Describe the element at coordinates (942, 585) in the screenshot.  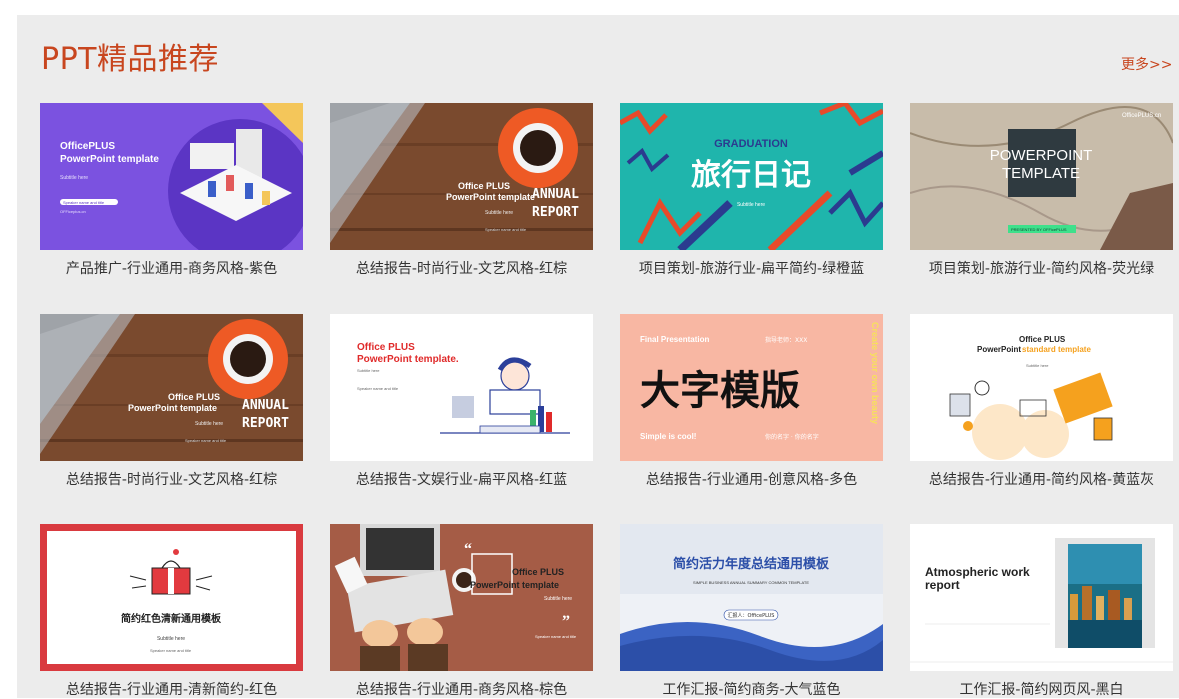
I see `card-text: report` at that location.